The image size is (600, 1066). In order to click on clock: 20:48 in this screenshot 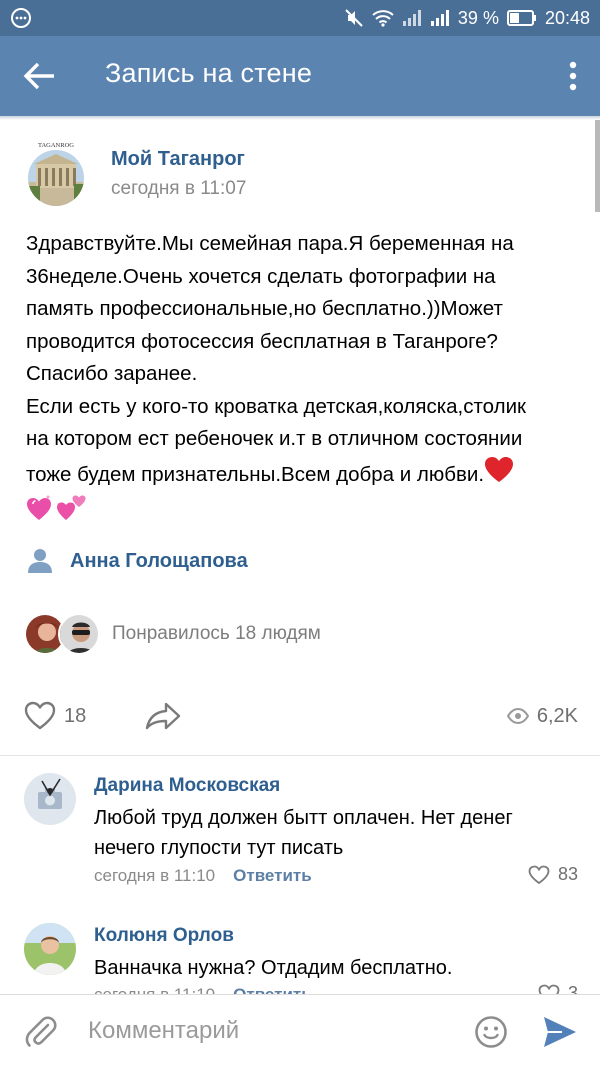, I will do `click(567, 17)`.